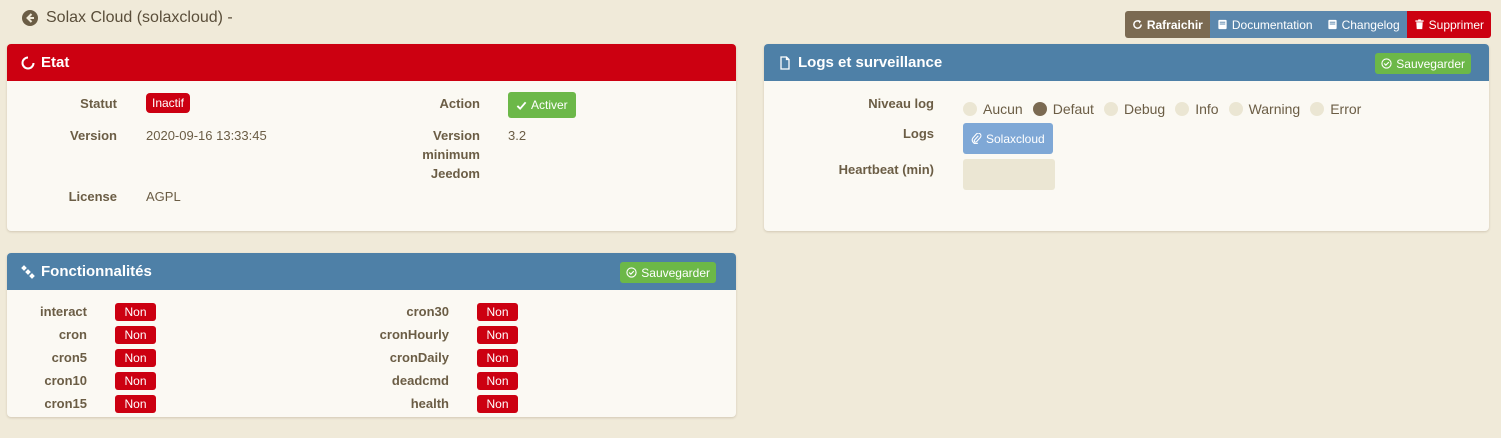 Image resolution: width=1501 pixels, height=438 pixels. I want to click on delete-button: Supprimer, so click(1448, 24).